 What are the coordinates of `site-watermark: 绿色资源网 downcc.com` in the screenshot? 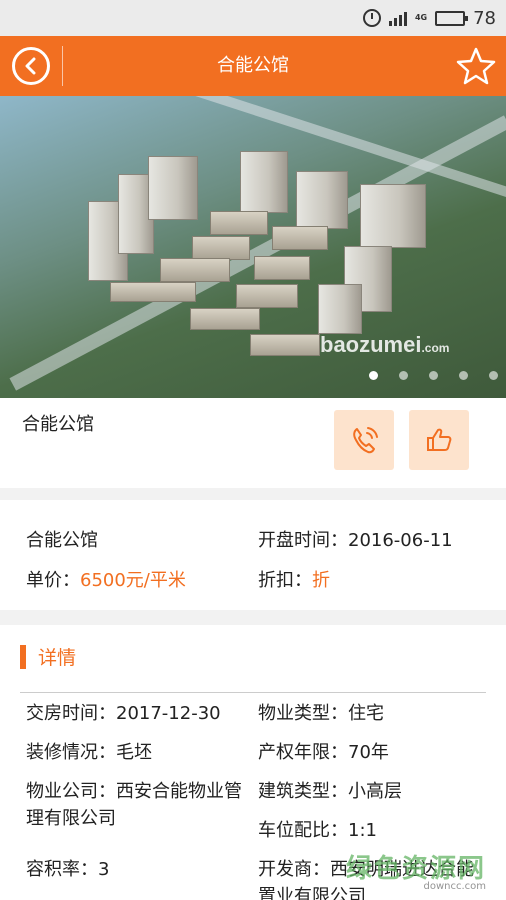 It's located at (415, 873).